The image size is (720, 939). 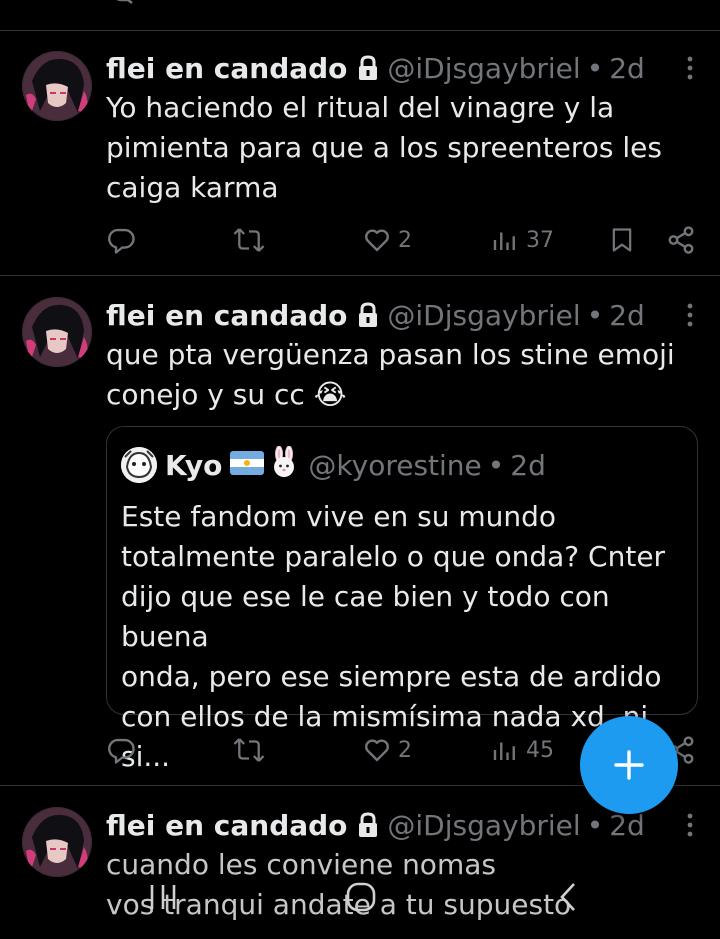 What do you see at coordinates (360, 240) in the screenshot?
I see `tweet-actions: 2 37` at bounding box center [360, 240].